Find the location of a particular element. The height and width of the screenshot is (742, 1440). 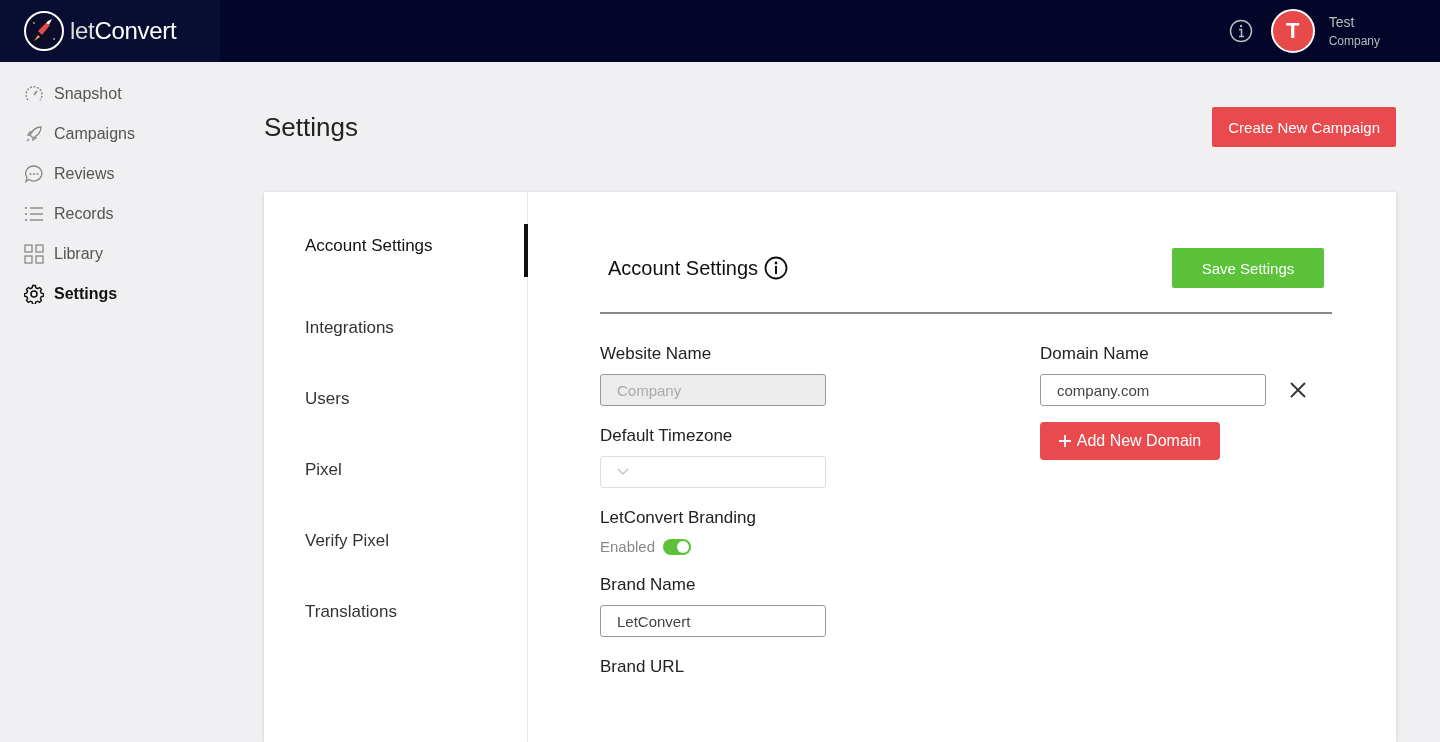

field-label: Default Timezone is located at coordinates (667, 436).